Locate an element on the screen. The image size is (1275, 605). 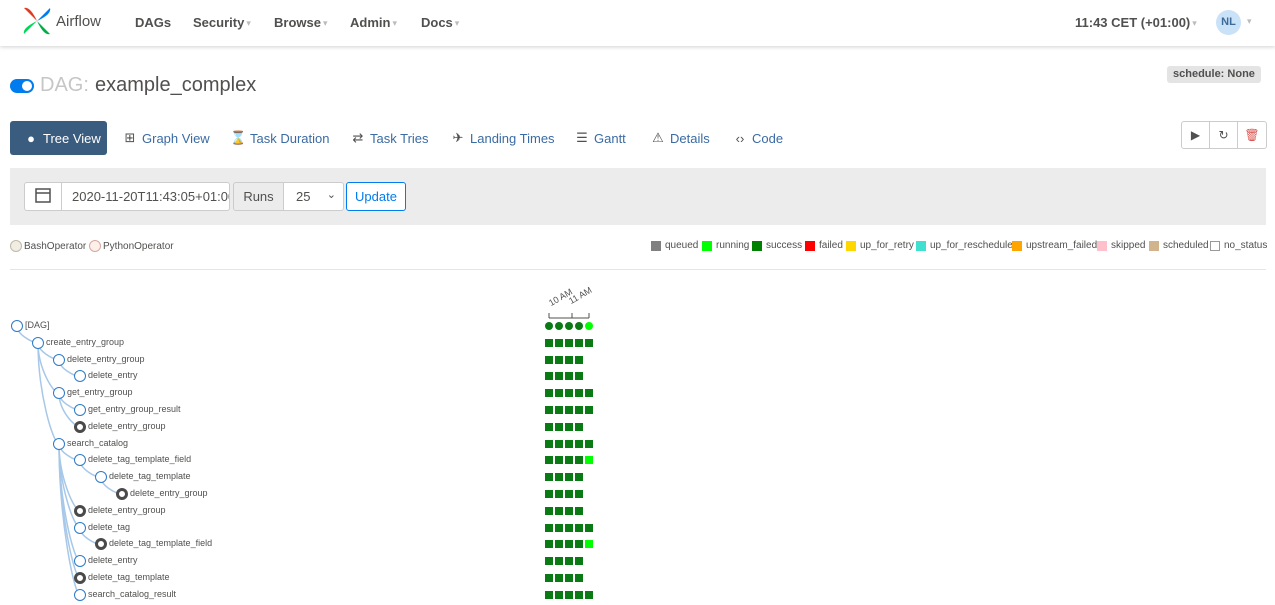
task-node-label: delete_tag is located at coordinates (109, 527).